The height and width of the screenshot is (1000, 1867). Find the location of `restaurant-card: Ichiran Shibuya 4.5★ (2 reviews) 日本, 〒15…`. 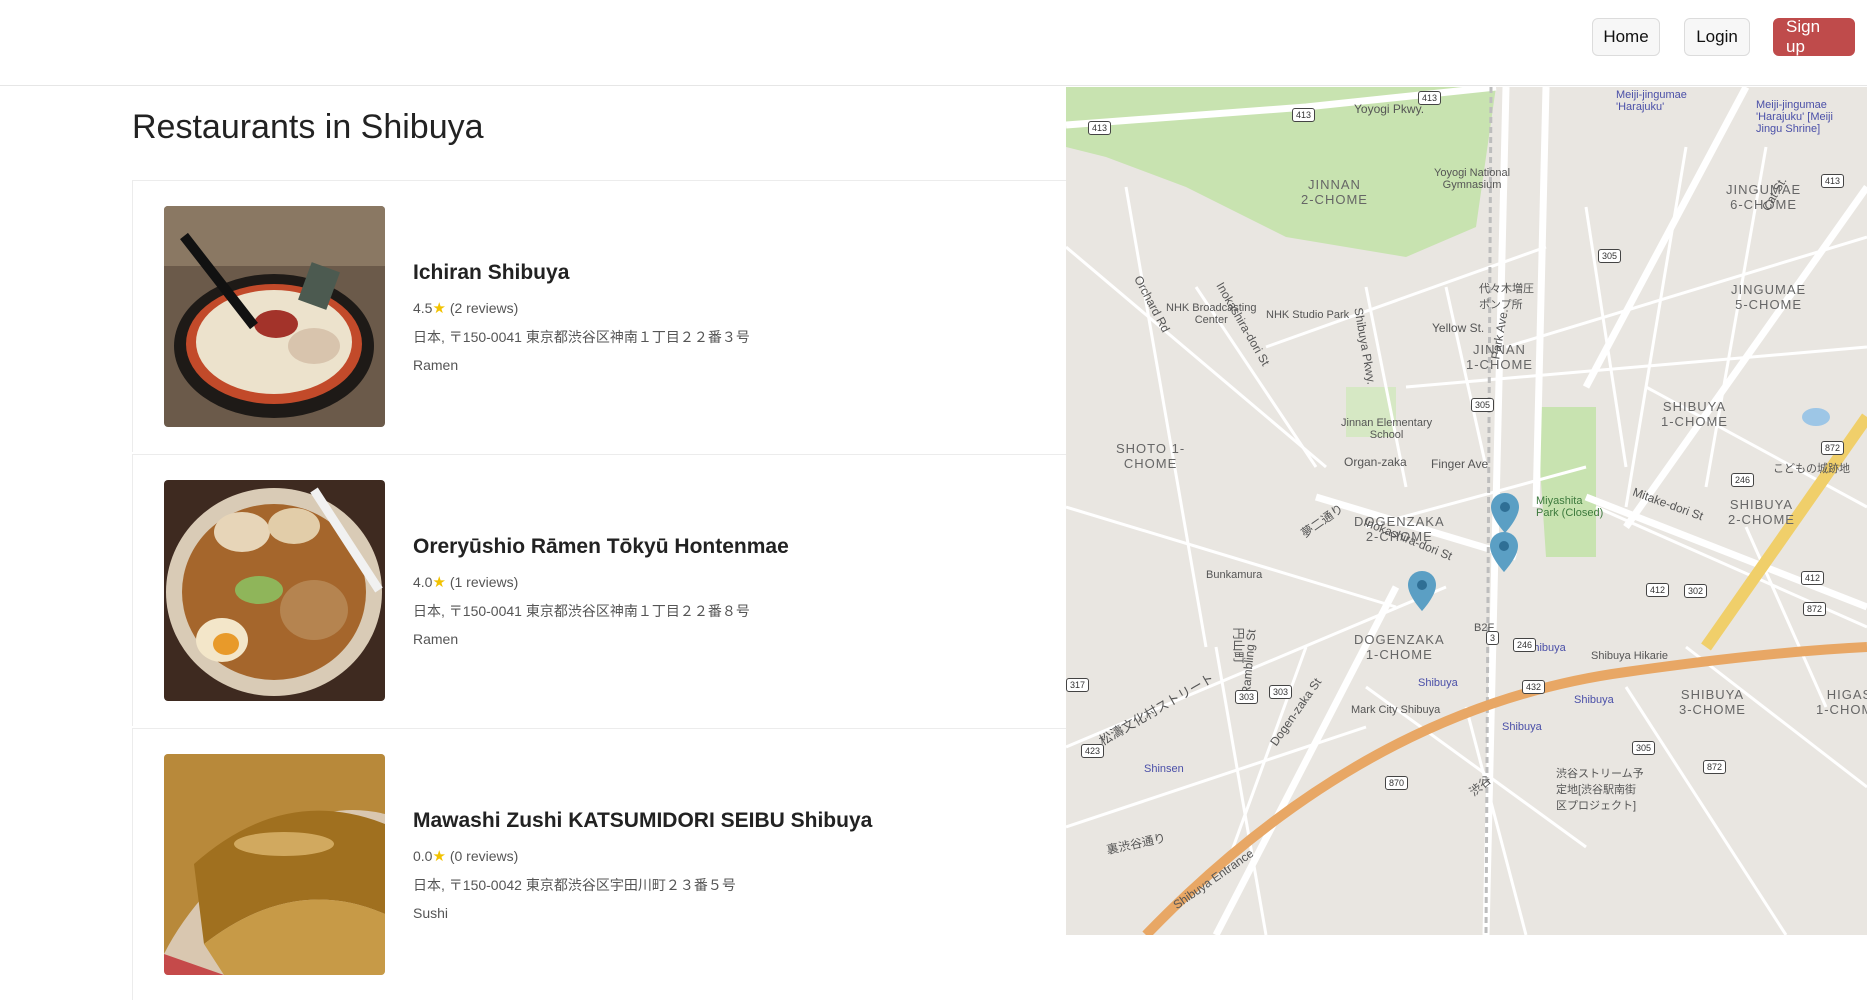

restaurant-card: Ichiran Shibuya 4.5★ (2 reviews) 日本, 〒15… is located at coordinates (599, 316).